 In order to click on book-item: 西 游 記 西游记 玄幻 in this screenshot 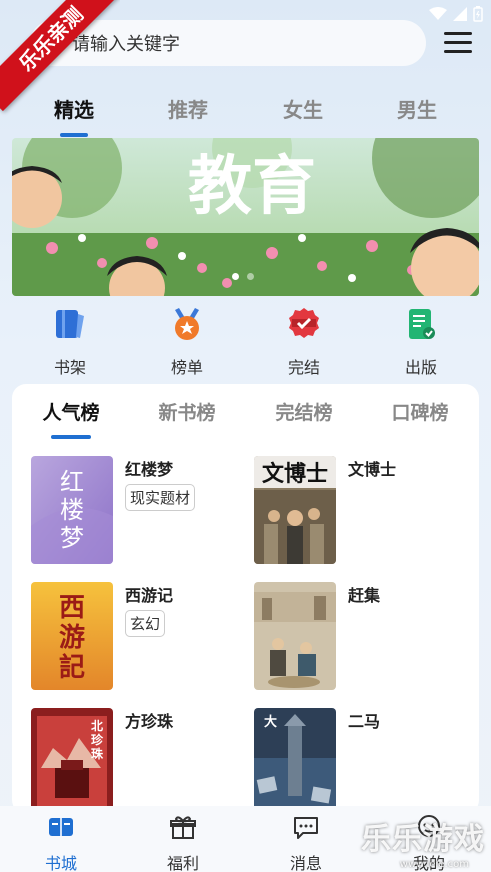, I will do `click(141, 638)`.